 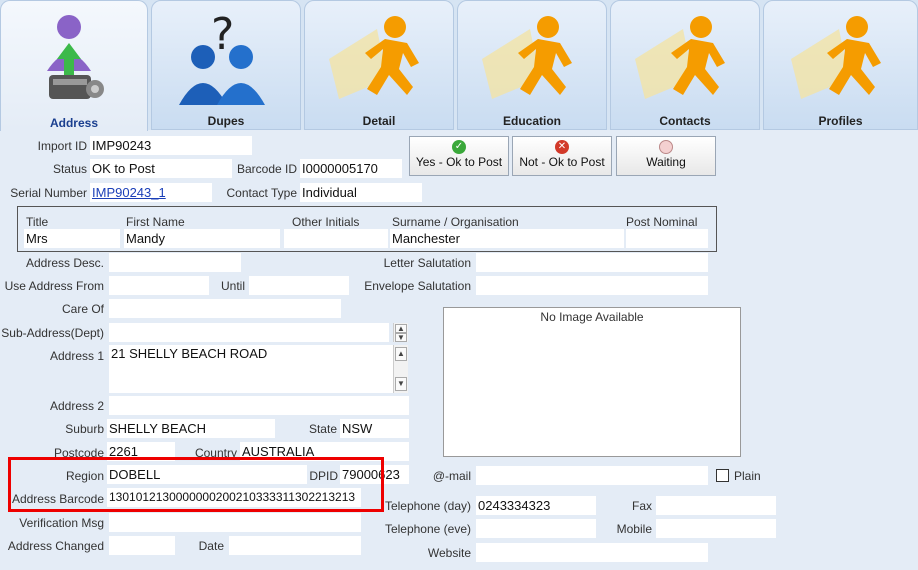 I want to click on email-label: @-mail, so click(x=451, y=476).